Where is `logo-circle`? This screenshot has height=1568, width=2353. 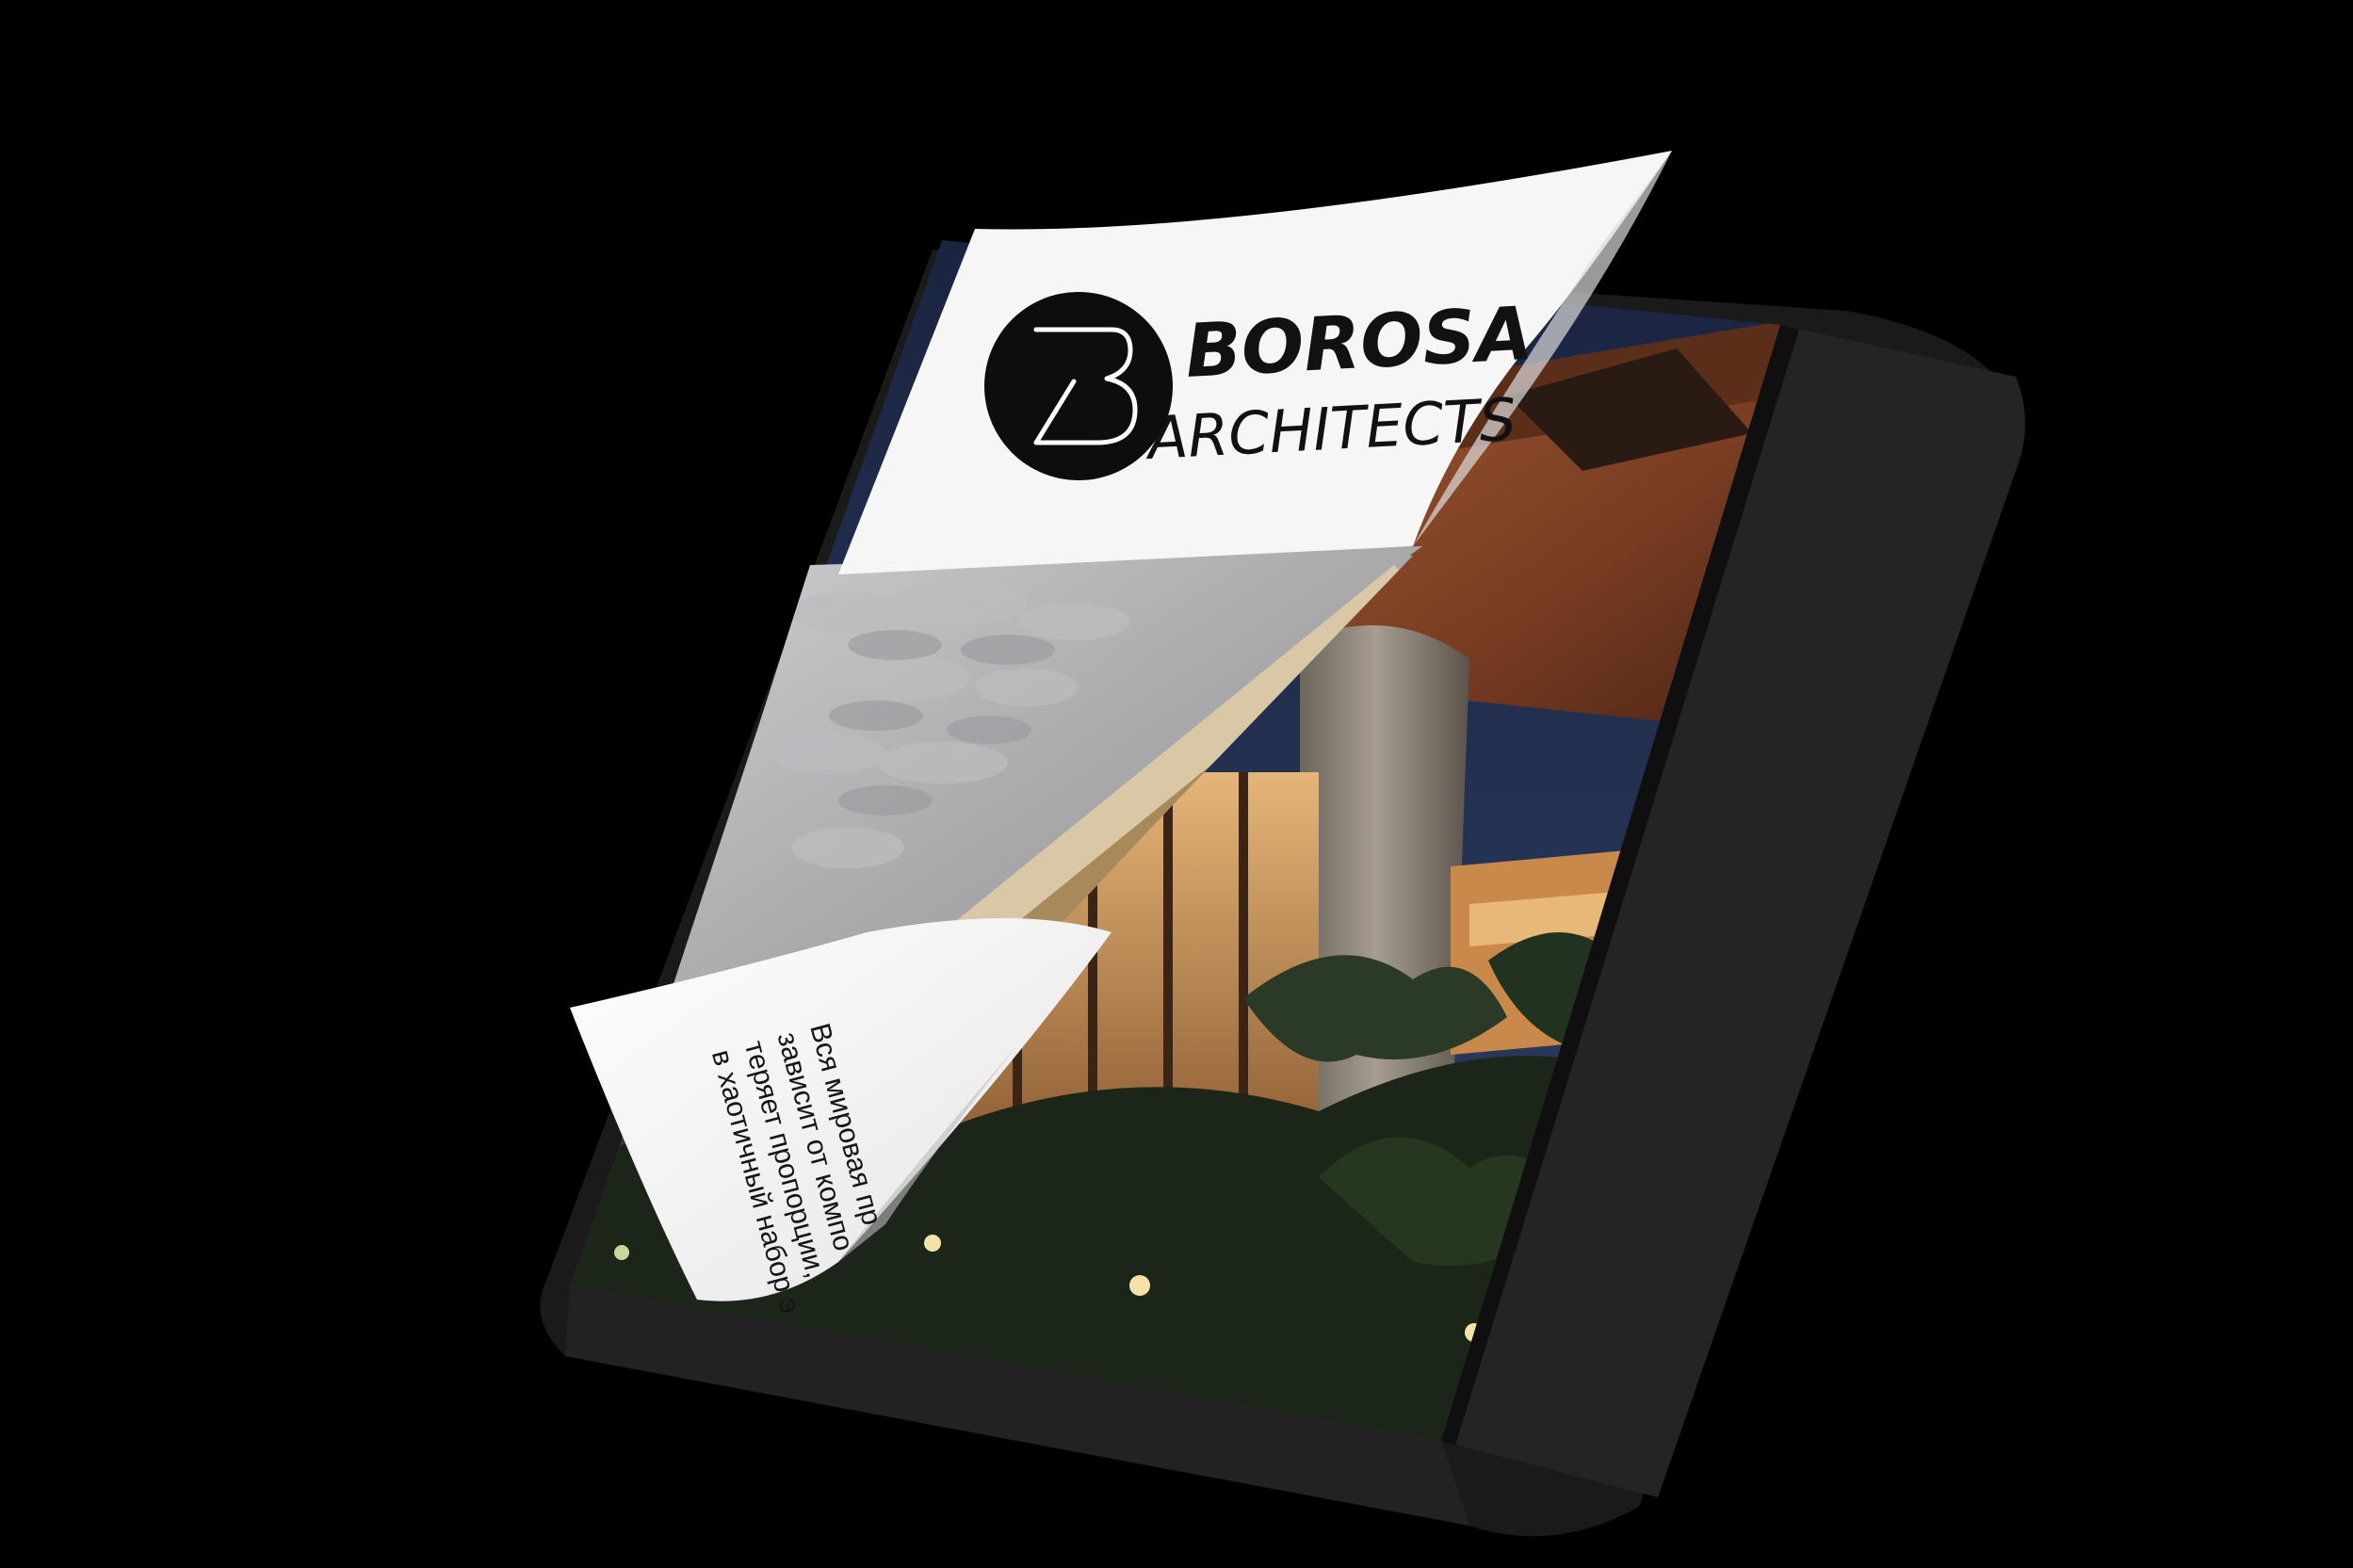 logo-circle is located at coordinates (1078, 386).